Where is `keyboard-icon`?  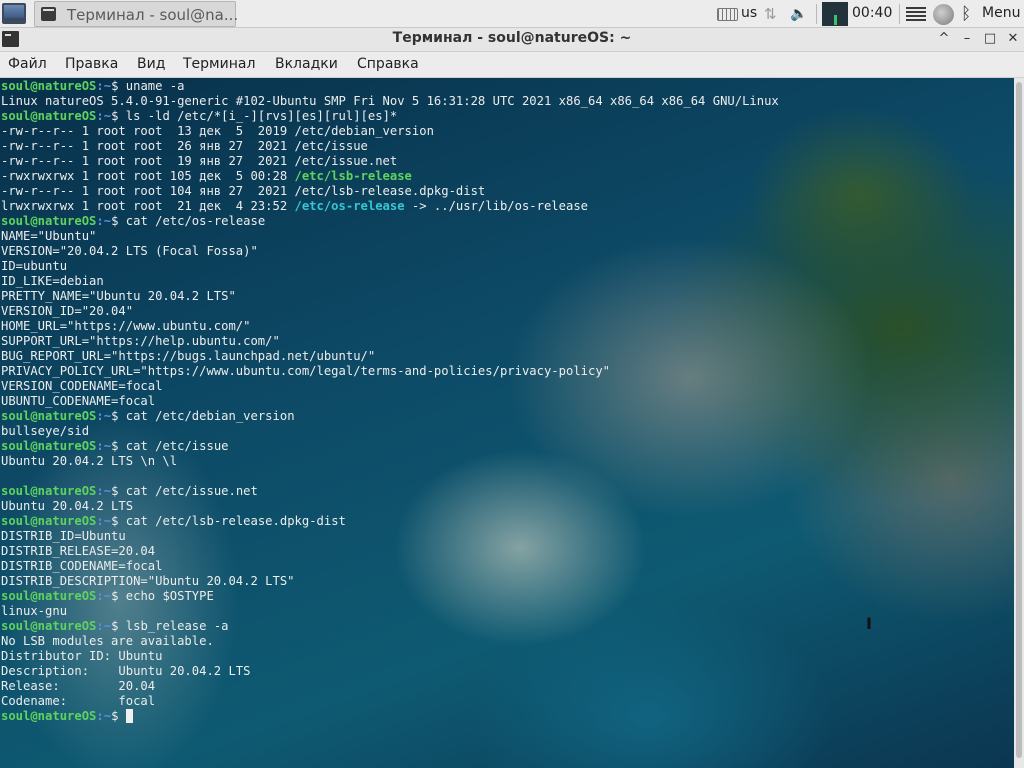
keyboard-icon is located at coordinates (727, 14).